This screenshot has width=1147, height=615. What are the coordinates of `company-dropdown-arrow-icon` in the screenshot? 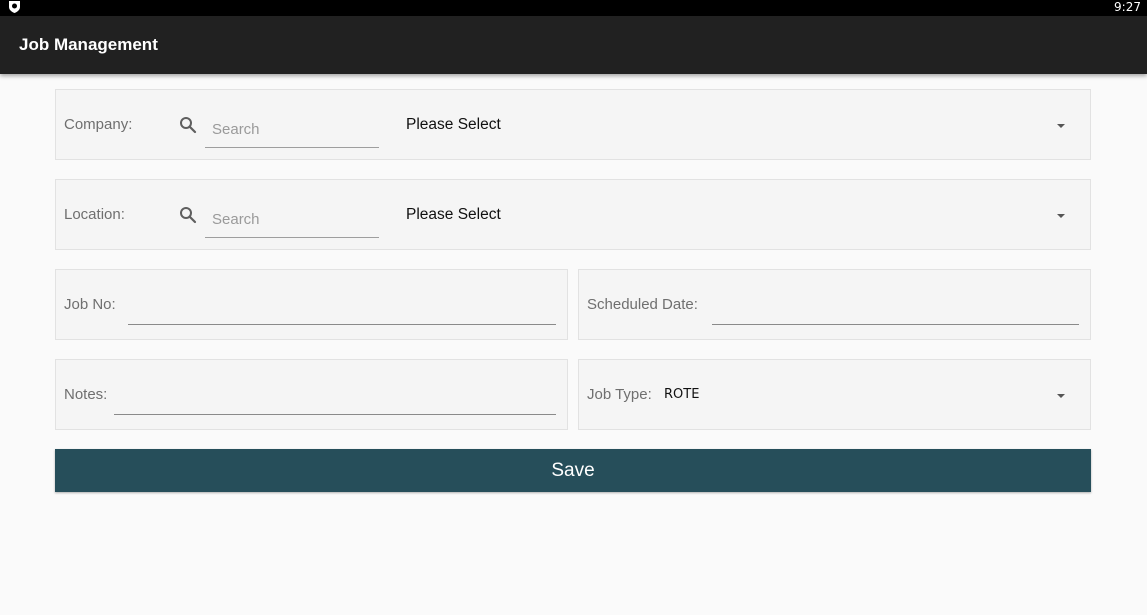 It's located at (1061, 126).